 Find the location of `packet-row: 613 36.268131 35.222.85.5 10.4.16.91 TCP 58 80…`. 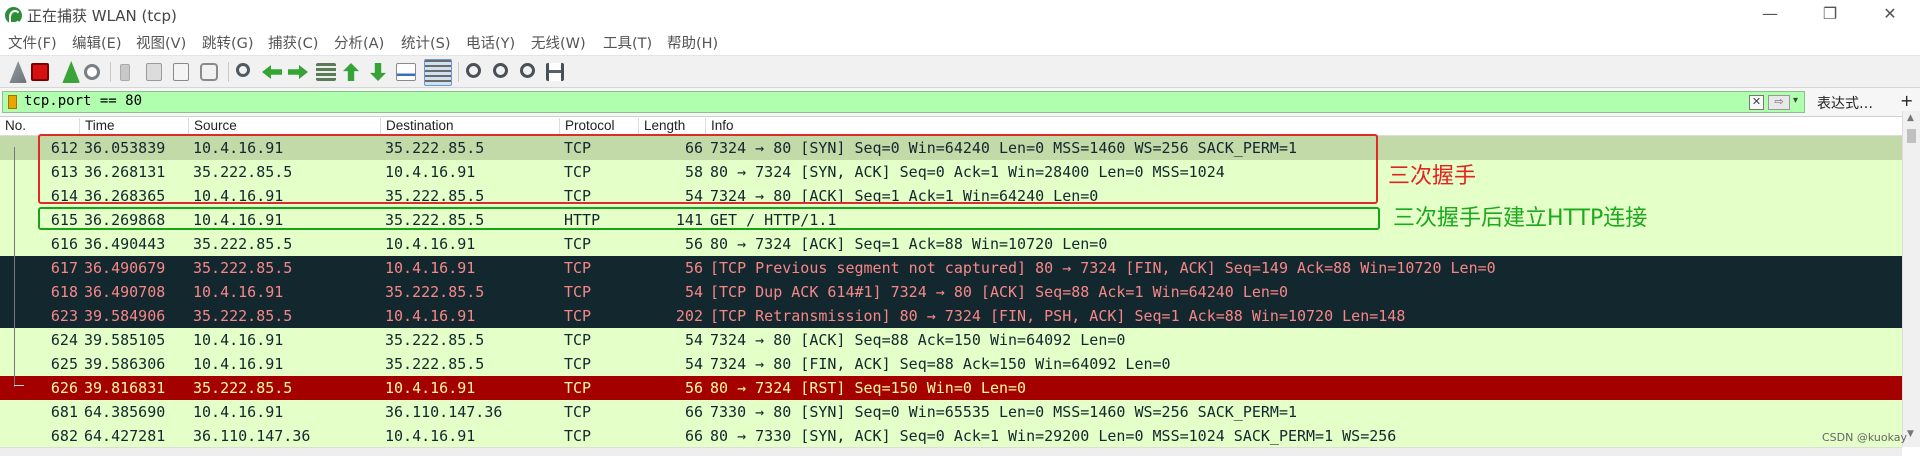

packet-row: 613 36.268131 35.222.85.5 10.4.16.91 TCP 58 80… is located at coordinates (951, 172).